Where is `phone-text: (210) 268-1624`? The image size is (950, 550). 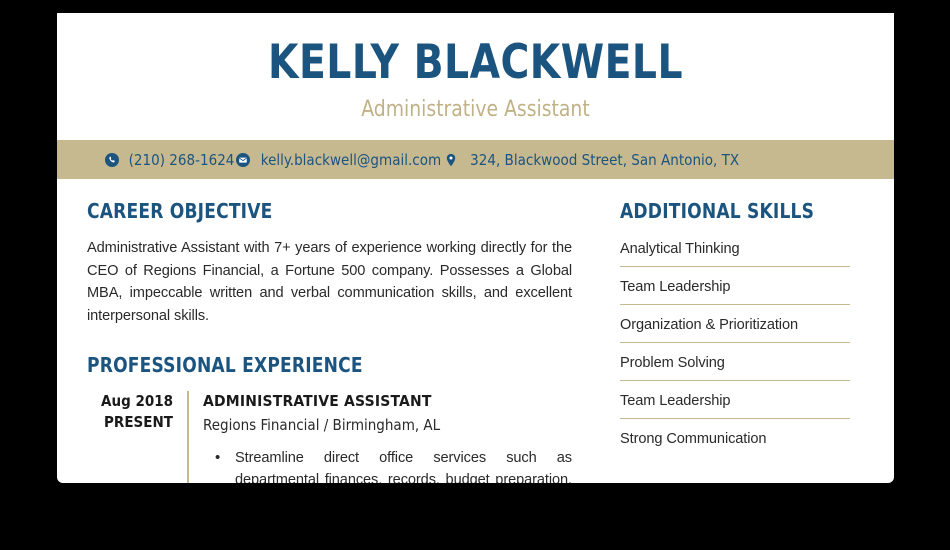 phone-text: (210) 268-1624 is located at coordinates (181, 159).